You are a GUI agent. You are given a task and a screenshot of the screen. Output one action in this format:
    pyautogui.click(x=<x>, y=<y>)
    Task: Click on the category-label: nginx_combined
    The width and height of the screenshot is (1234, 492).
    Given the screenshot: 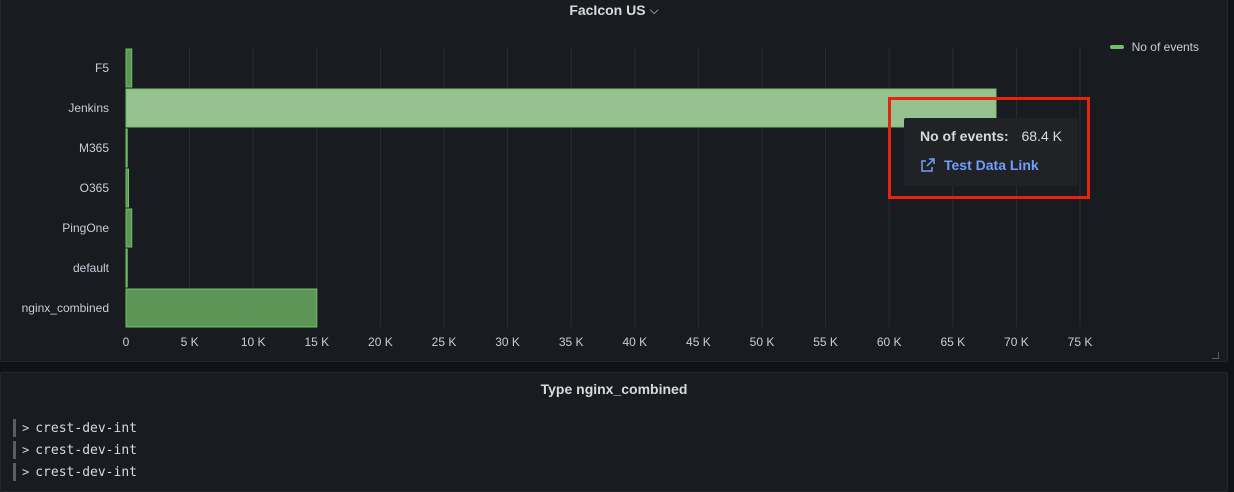 What is the action you would take?
    pyautogui.click(x=65, y=308)
    